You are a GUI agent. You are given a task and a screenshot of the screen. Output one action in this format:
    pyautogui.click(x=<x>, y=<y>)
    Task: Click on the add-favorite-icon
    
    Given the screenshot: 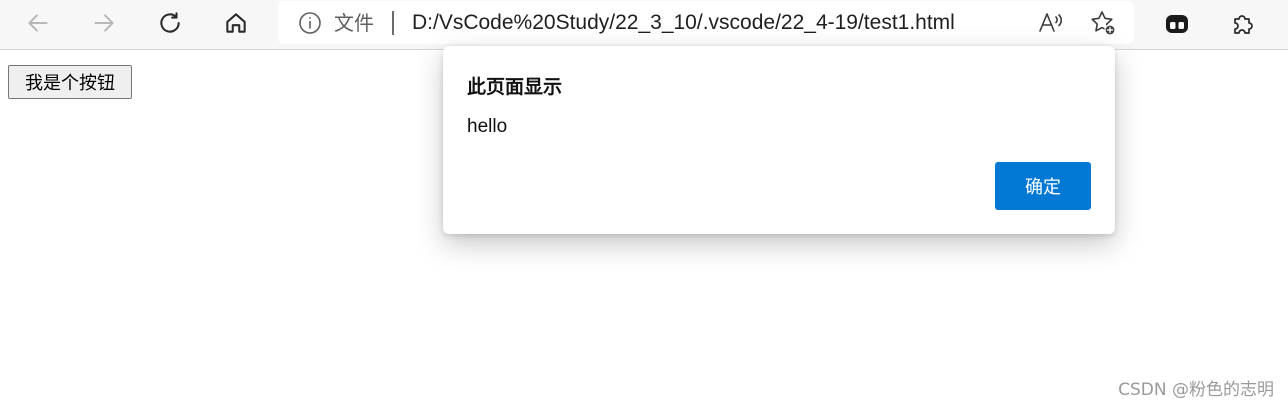 What is the action you would take?
    pyautogui.click(x=1103, y=23)
    